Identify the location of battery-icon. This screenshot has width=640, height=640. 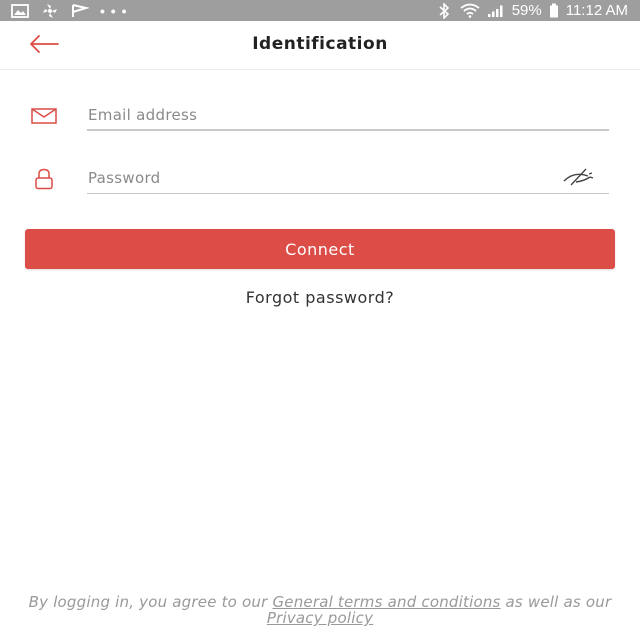
(554, 11).